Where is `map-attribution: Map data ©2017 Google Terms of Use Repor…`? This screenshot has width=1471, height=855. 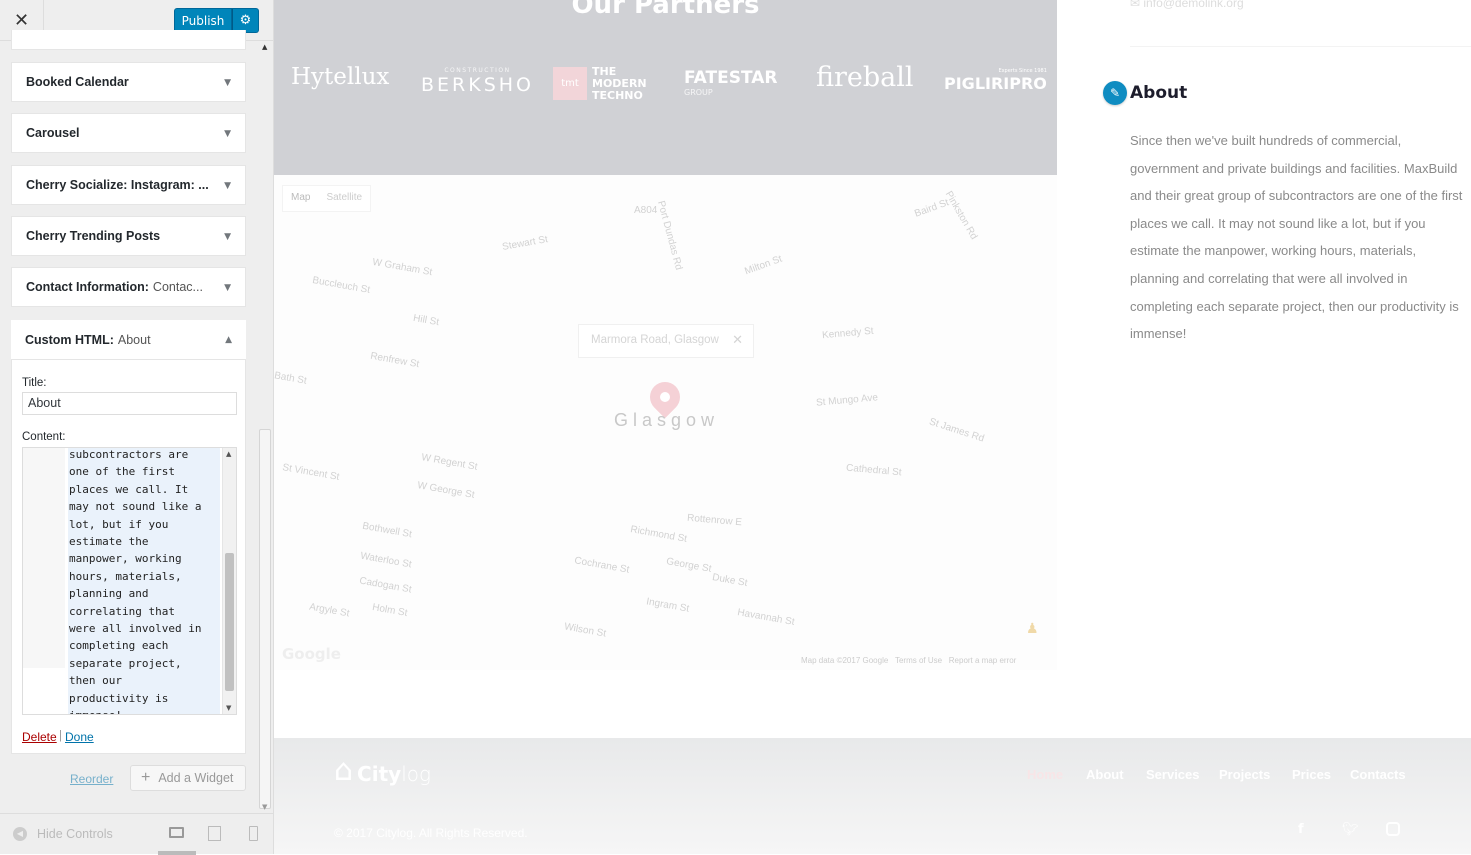
map-attribution: Map data ©2017 Google Terms of Use Repor… is located at coordinates (908, 660).